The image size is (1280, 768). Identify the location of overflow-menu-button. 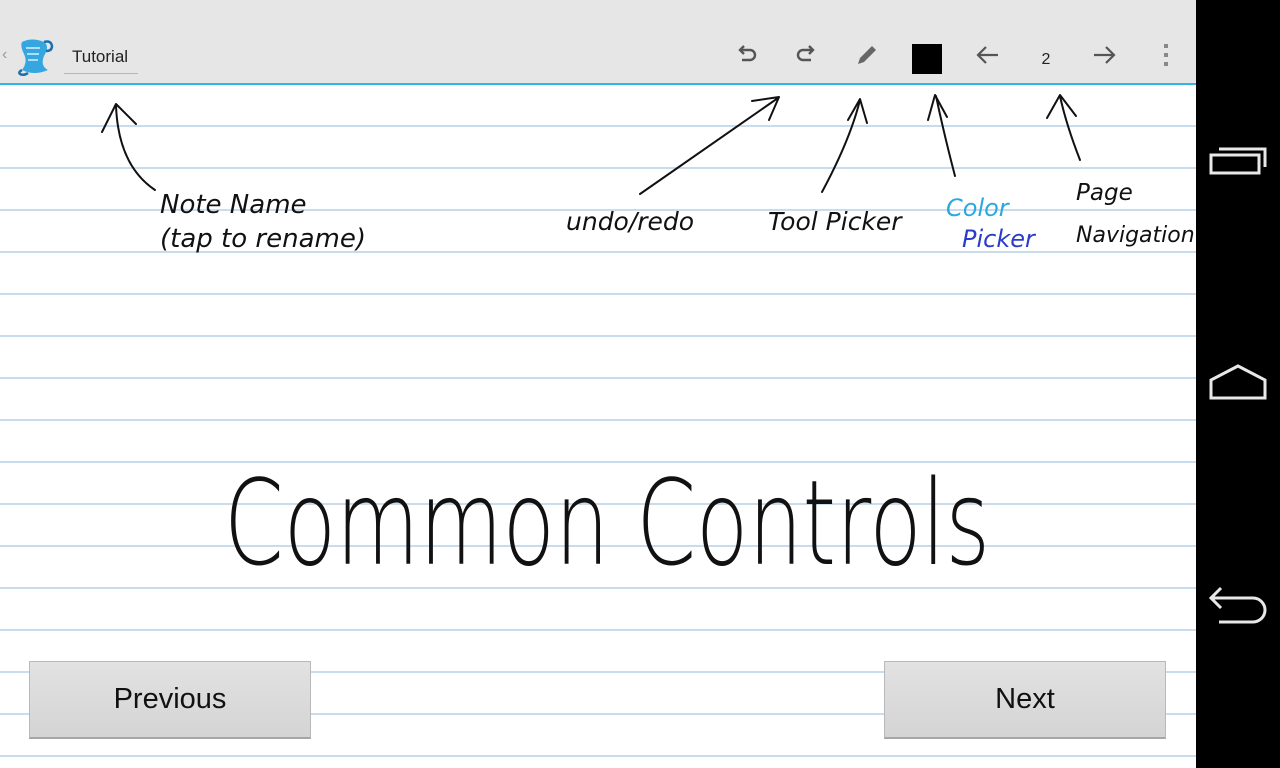
(1166, 55).